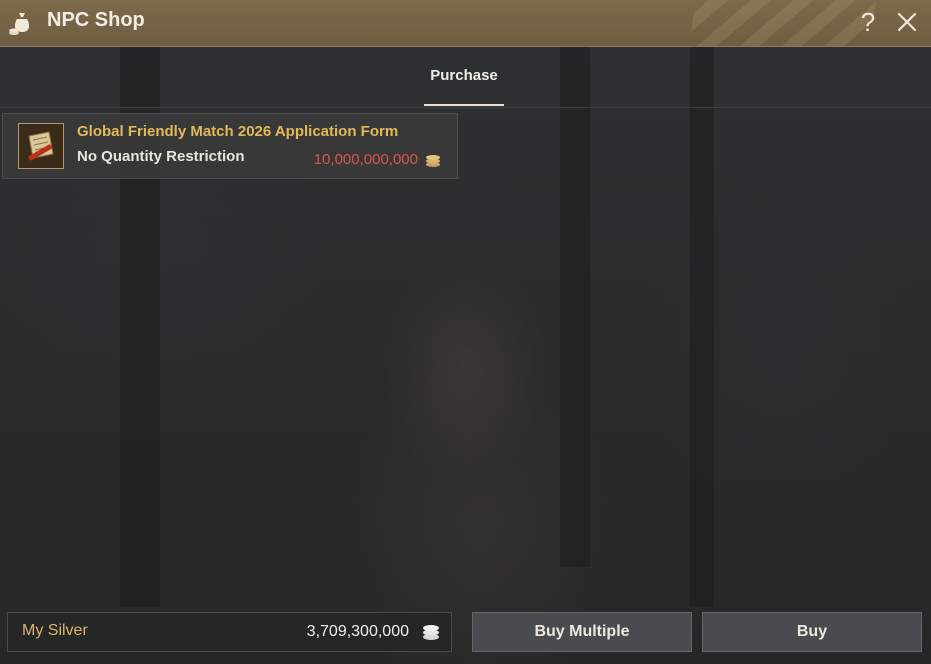 The image size is (931, 664). What do you see at coordinates (229, 632) in the screenshot?
I see `my-silver-panel: My Silver 3,709,300,000` at bounding box center [229, 632].